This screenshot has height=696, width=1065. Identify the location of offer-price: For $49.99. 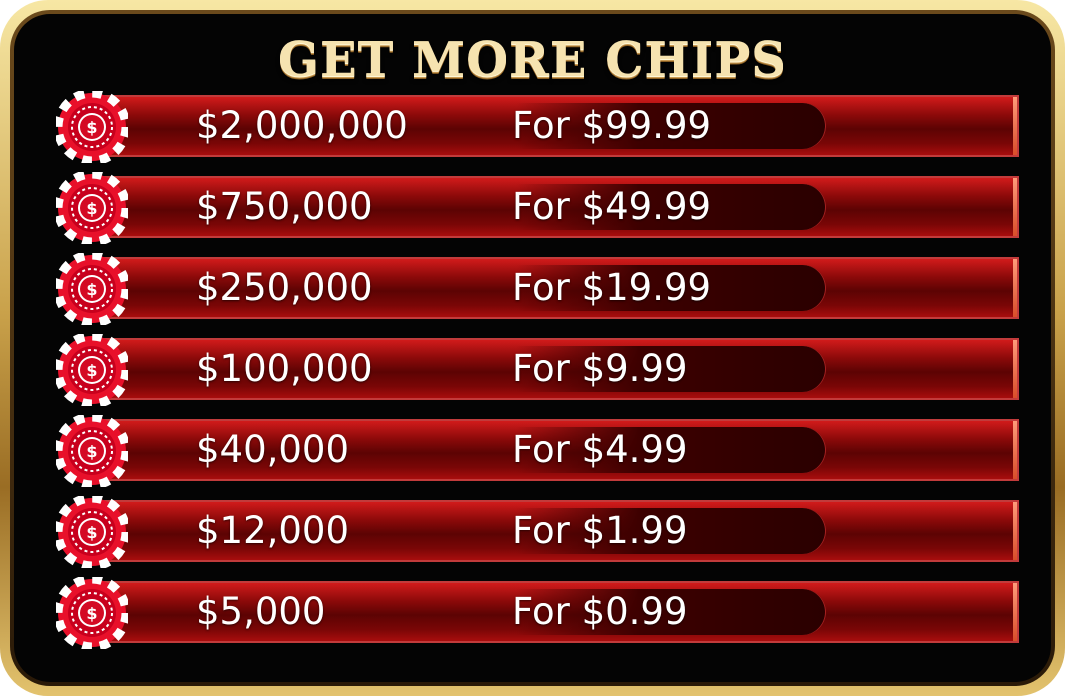
(612, 206).